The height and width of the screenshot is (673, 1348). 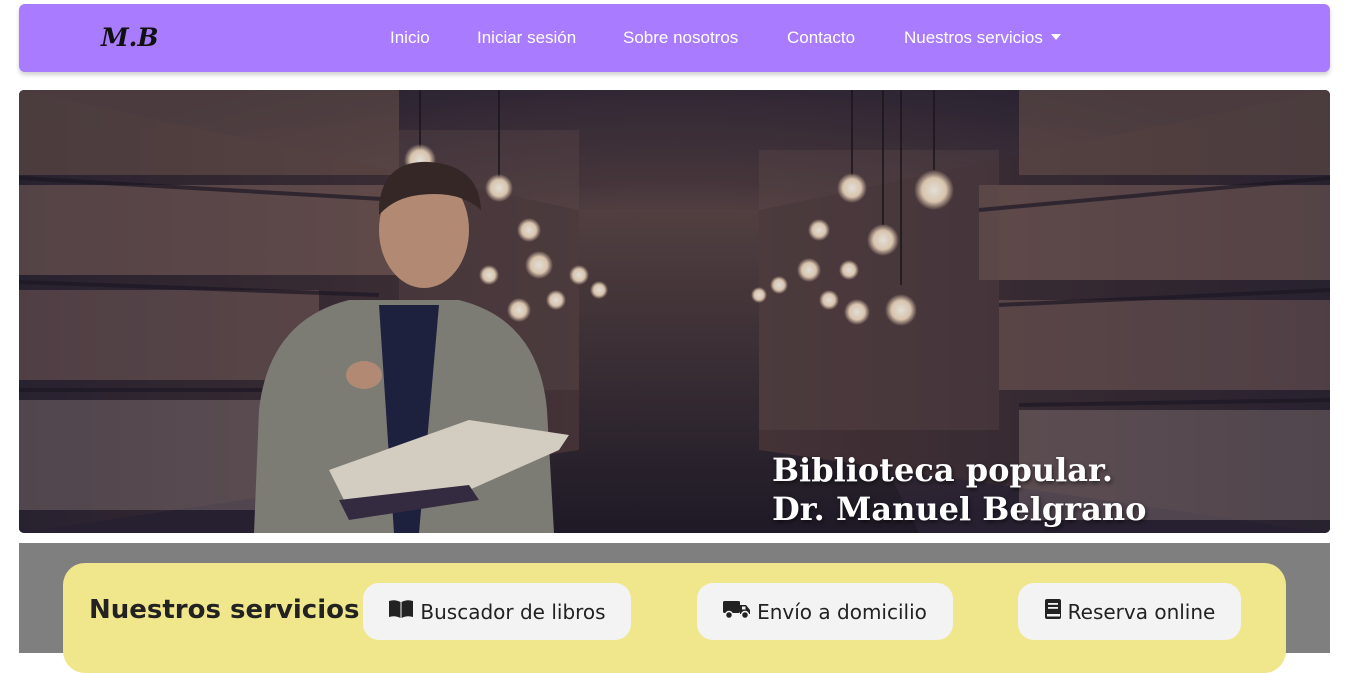 I want to click on hero-title-line-1: Biblioteca popular., so click(x=943, y=470).